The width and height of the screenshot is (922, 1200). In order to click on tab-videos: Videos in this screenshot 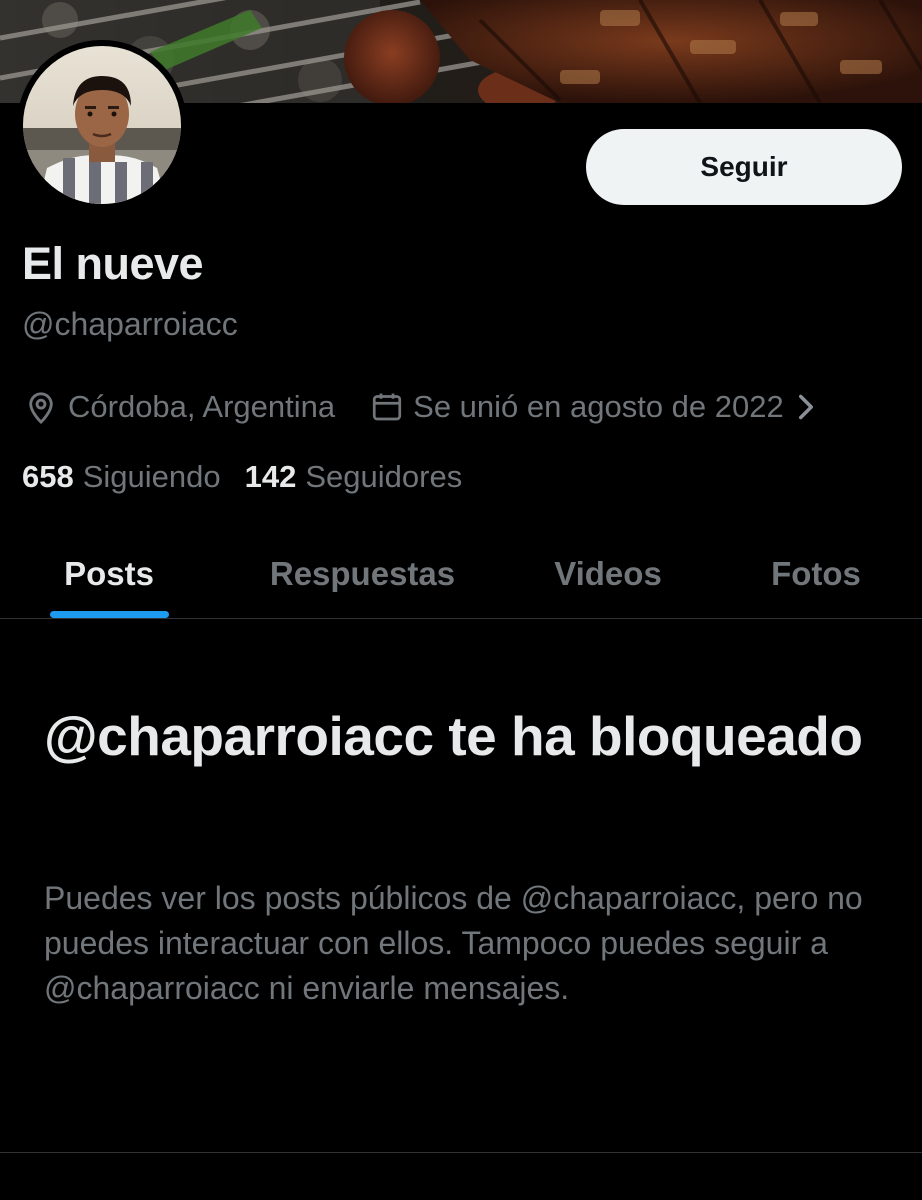, I will do `click(608, 574)`.